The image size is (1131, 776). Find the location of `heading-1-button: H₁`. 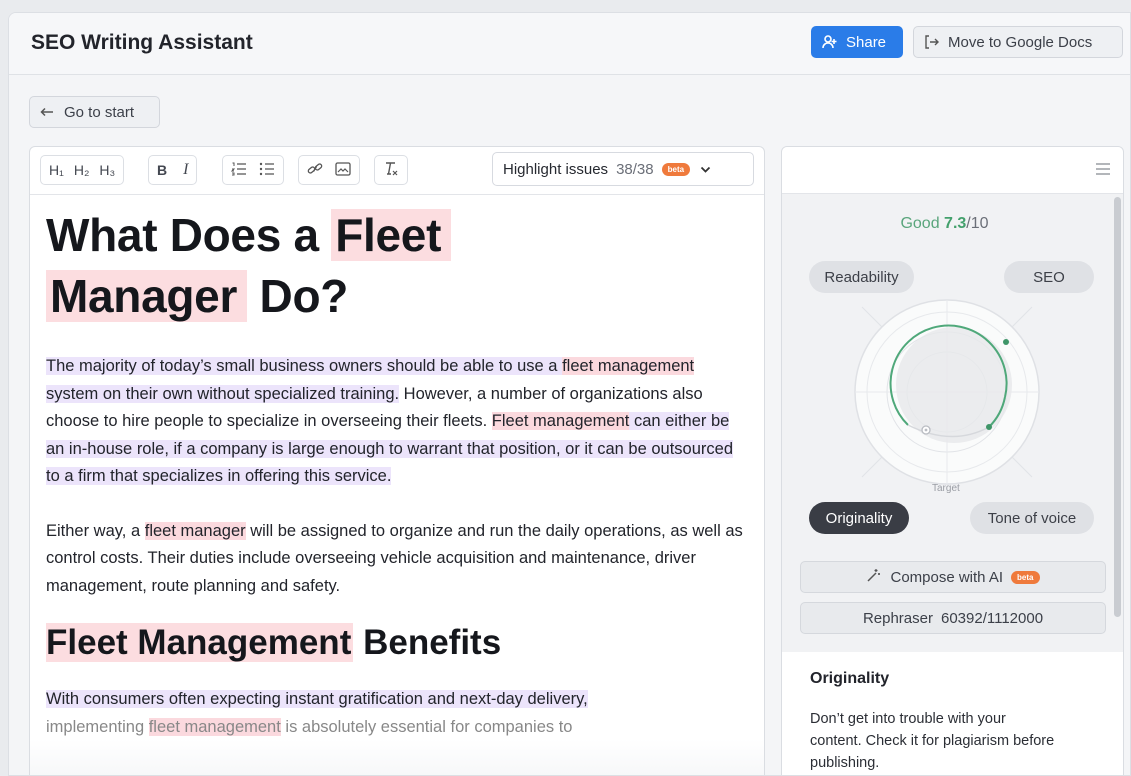

heading-1-button: H₁ is located at coordinates (56, 170).